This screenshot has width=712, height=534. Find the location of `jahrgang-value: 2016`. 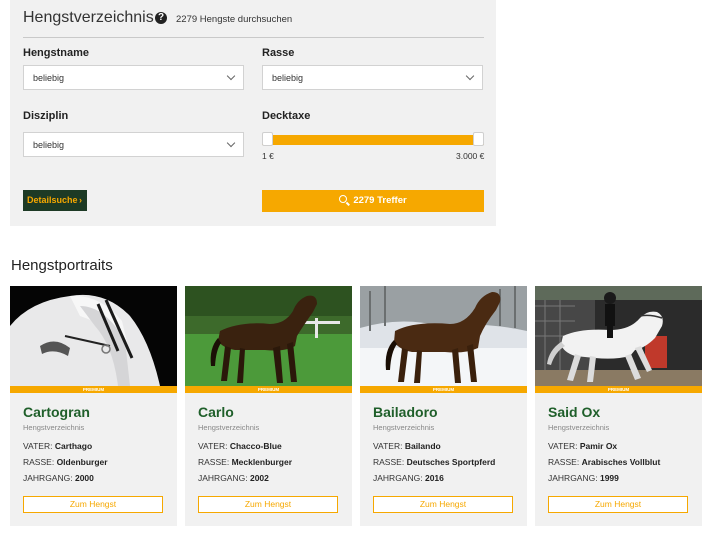

jahrgang-value: 2016 is located at coordinates (434, 478).